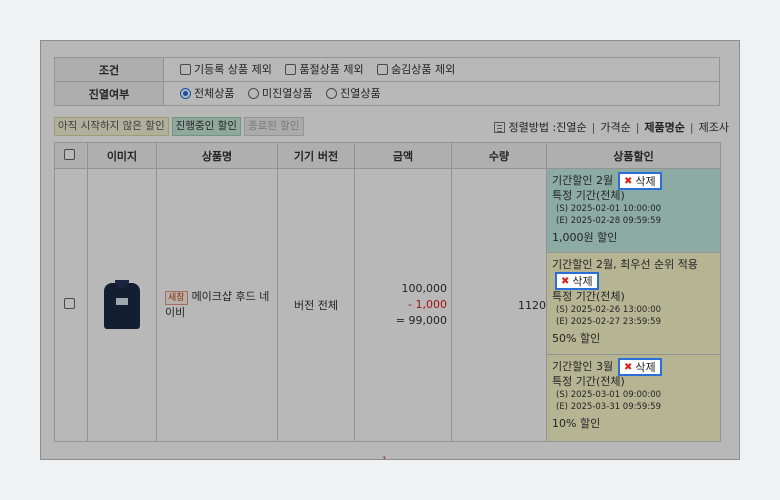 The height and width of the screenshot is (500, 780). What do you see at coordinates (427, 304) in the screenshot?
I see `price-discount: - 1,000` at bounding box center [427, 304].